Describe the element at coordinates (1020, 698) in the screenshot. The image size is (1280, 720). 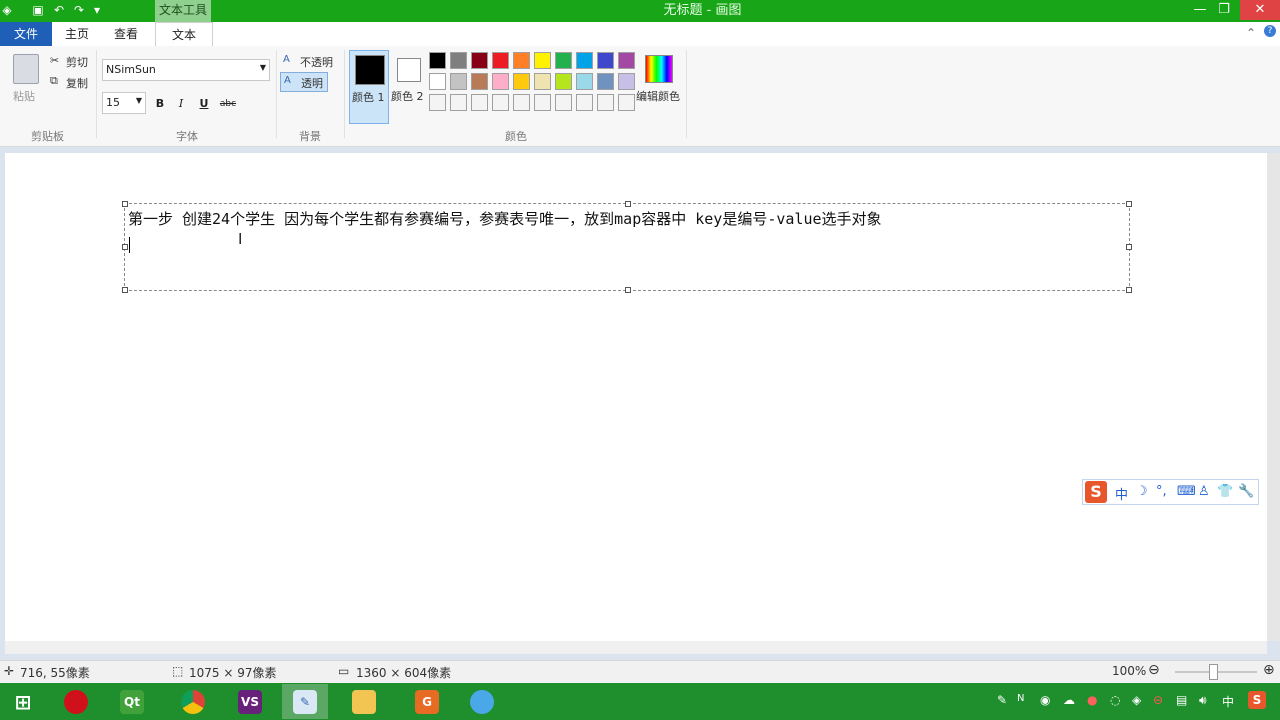
I see `tray-network-icon: N` at that location.